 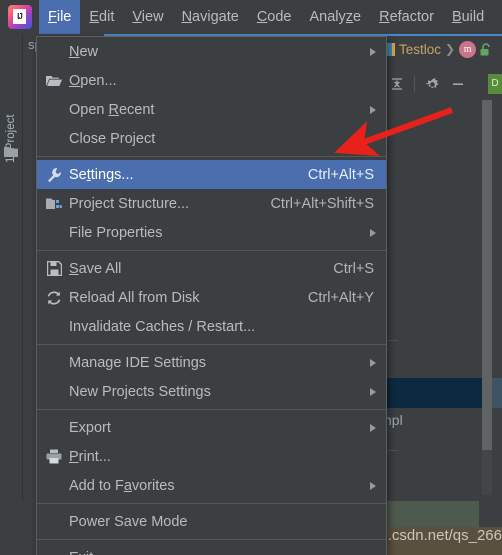 I want to click on logo-mark: IJ, so click(x=19, y=16).